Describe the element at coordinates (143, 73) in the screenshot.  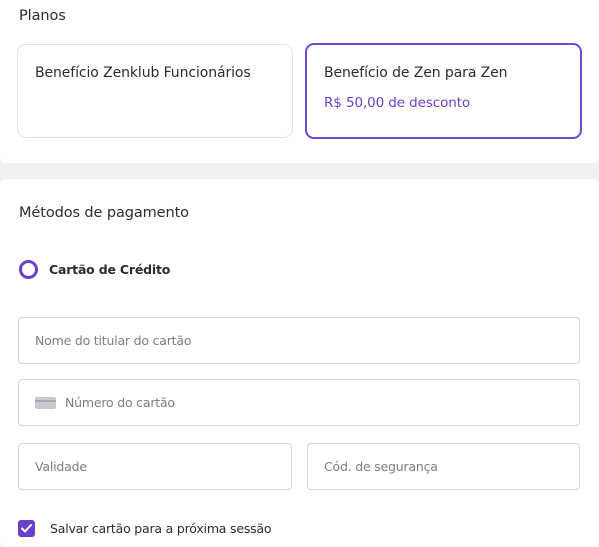
I see `plan-option-name: Benefício Zenklub Funcionários` at that location.